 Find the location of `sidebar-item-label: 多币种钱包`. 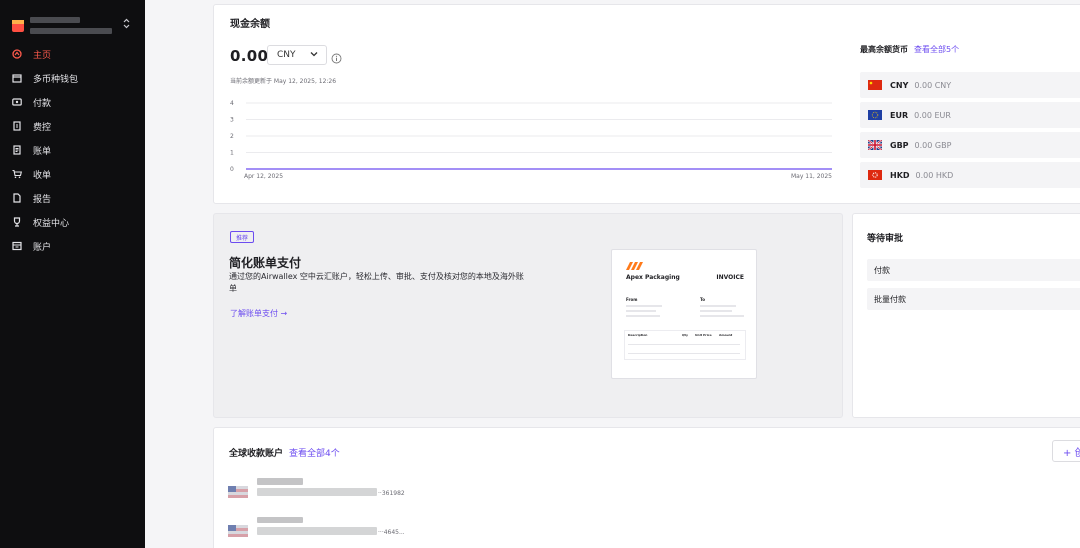

sidebar-item-label: 多币种钱包 is located at coordinates (56, 79).